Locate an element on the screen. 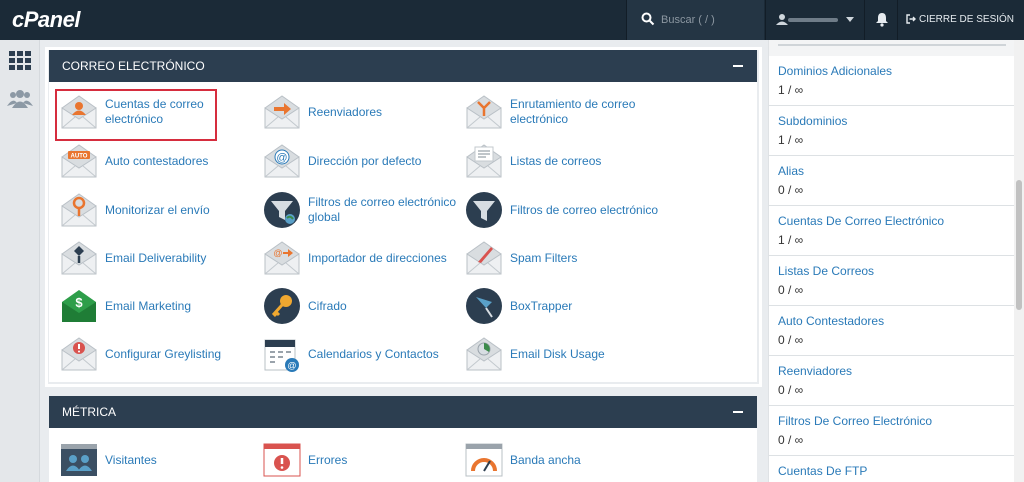  logout-label: CIERRE DE SESIÓN is located at coordinates (967, 19).